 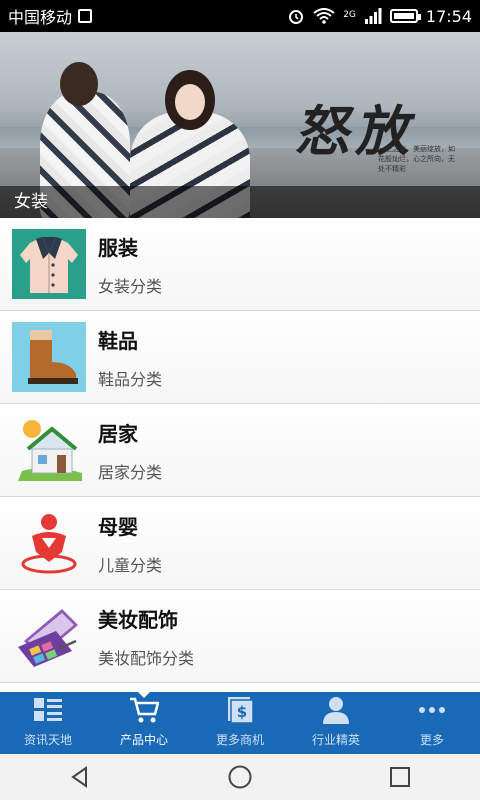 I want to click on category-row-baby: 母婴 儿童分类, so click(x=240, y=543).